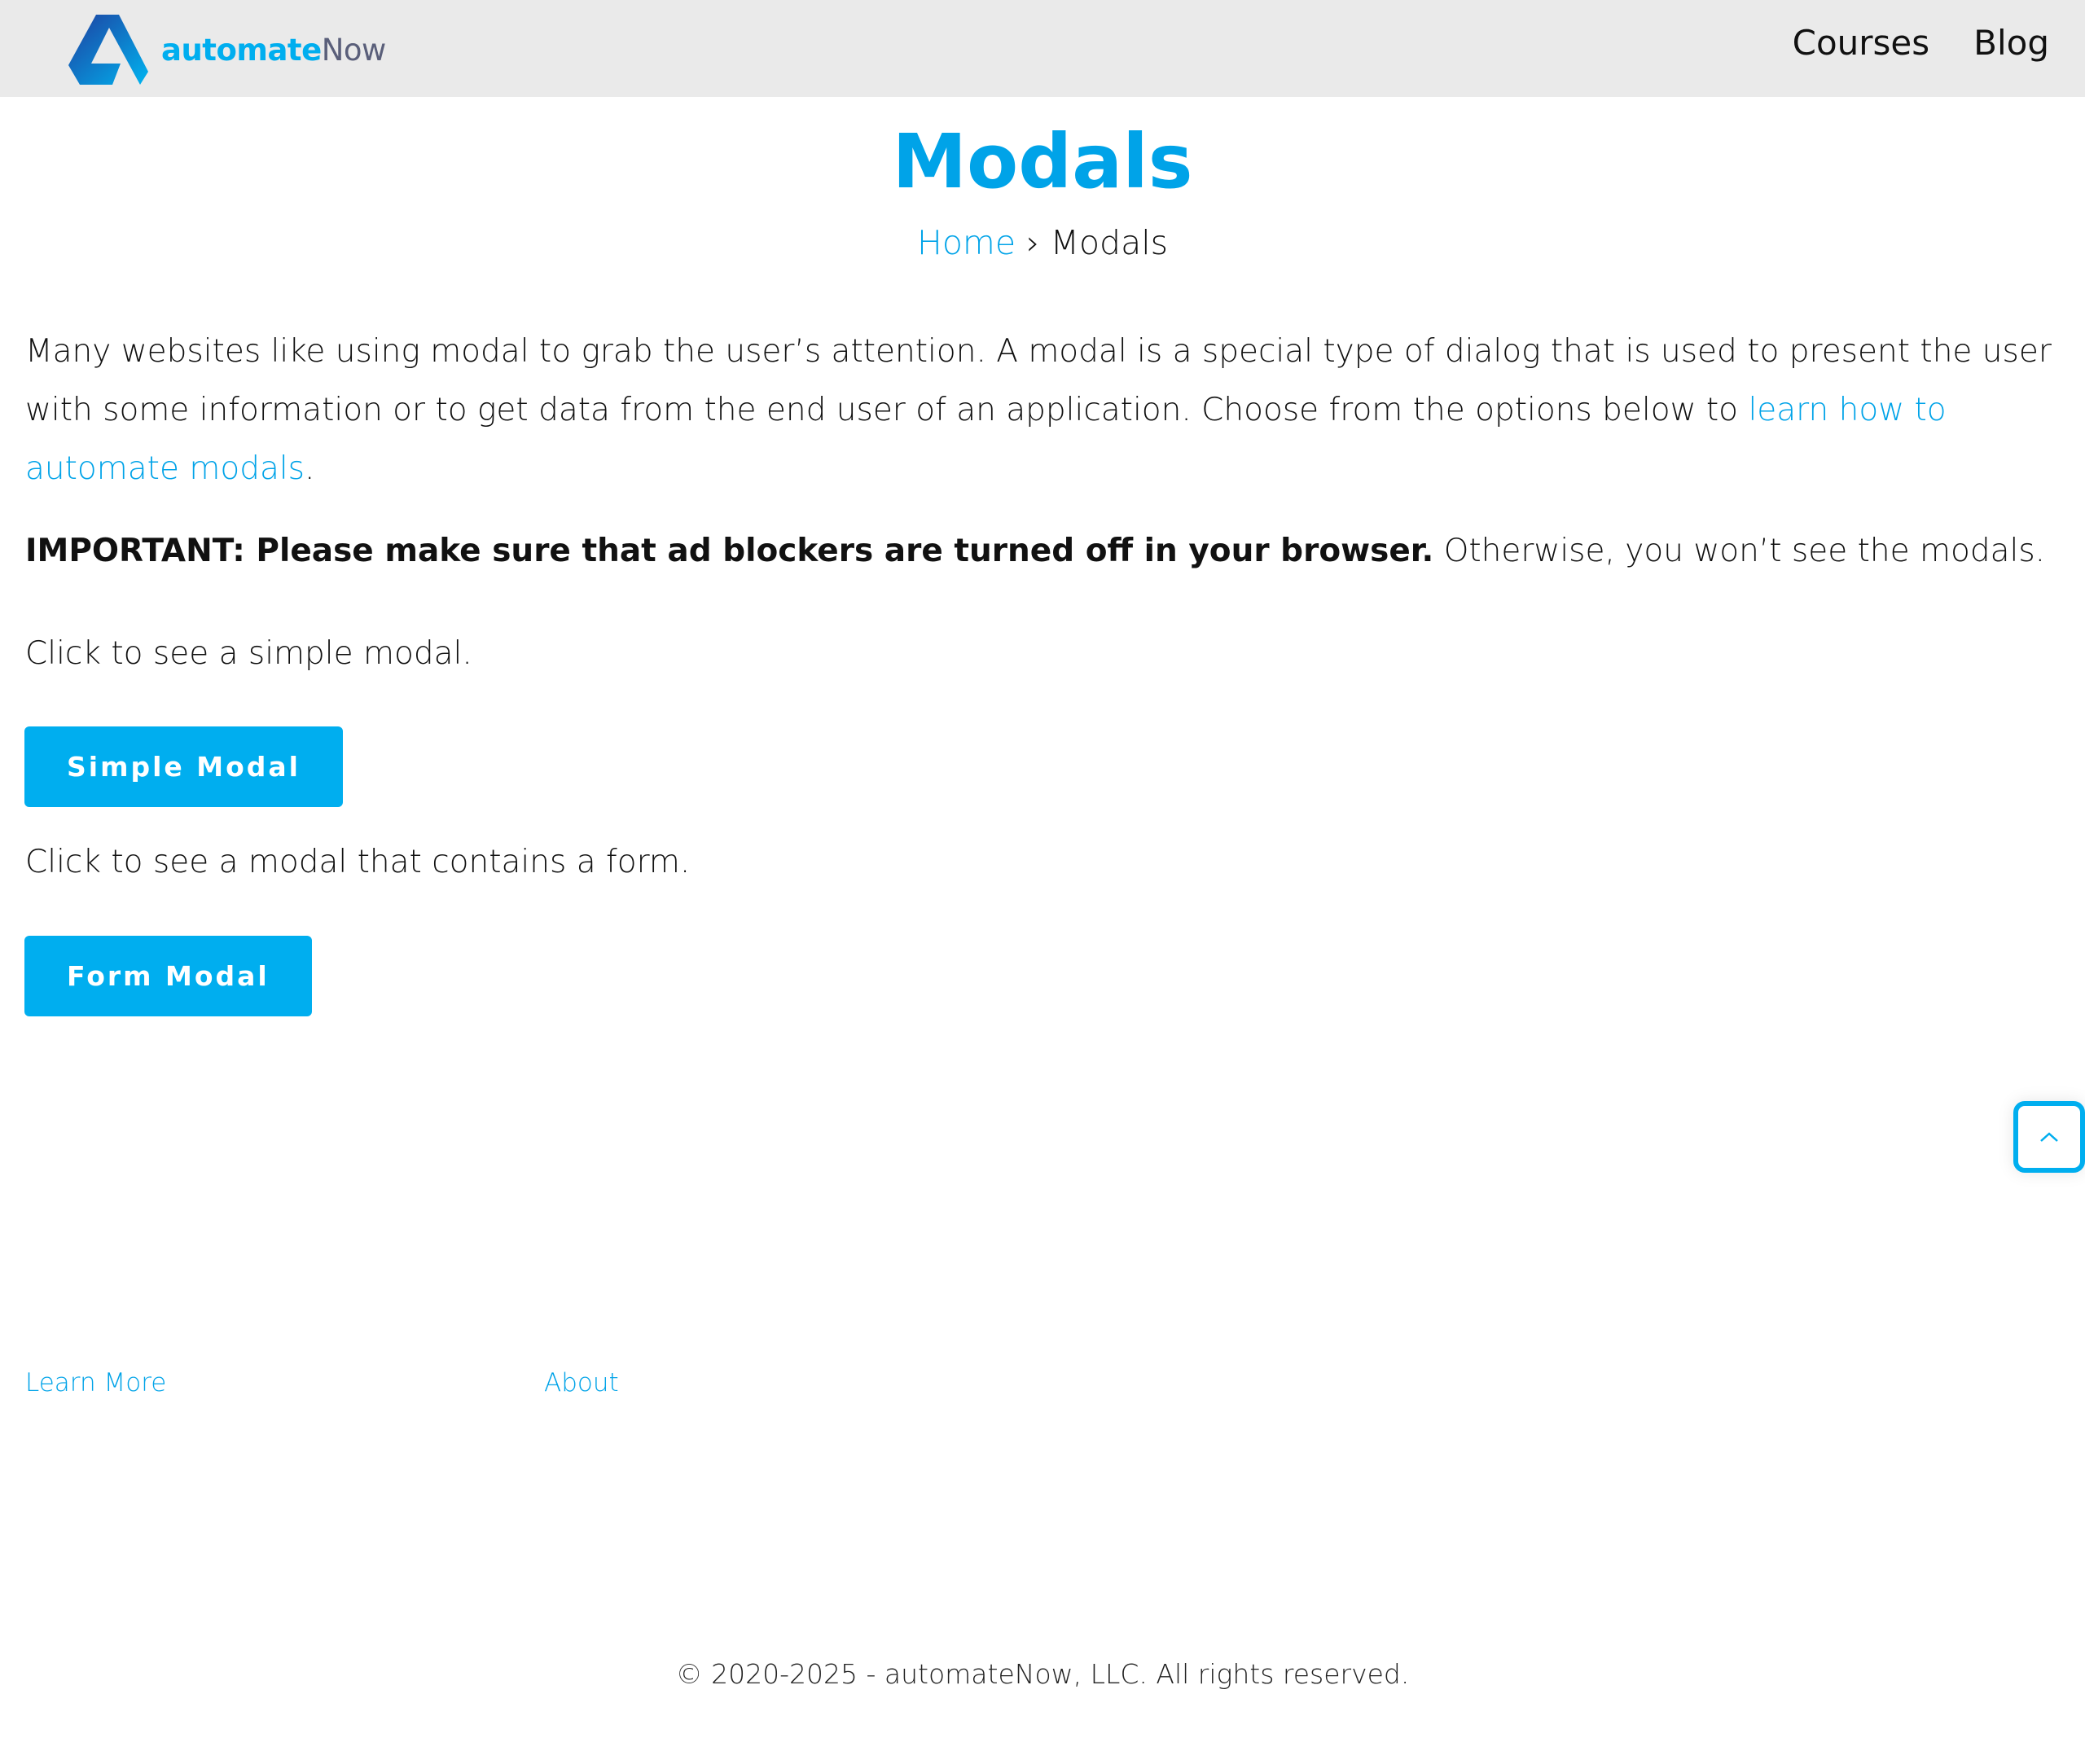 The image size is (2085, 1764). Describe the element at coordinates (2011, 43) in the screenshot. I see `nav-blog: Blog` at that location.